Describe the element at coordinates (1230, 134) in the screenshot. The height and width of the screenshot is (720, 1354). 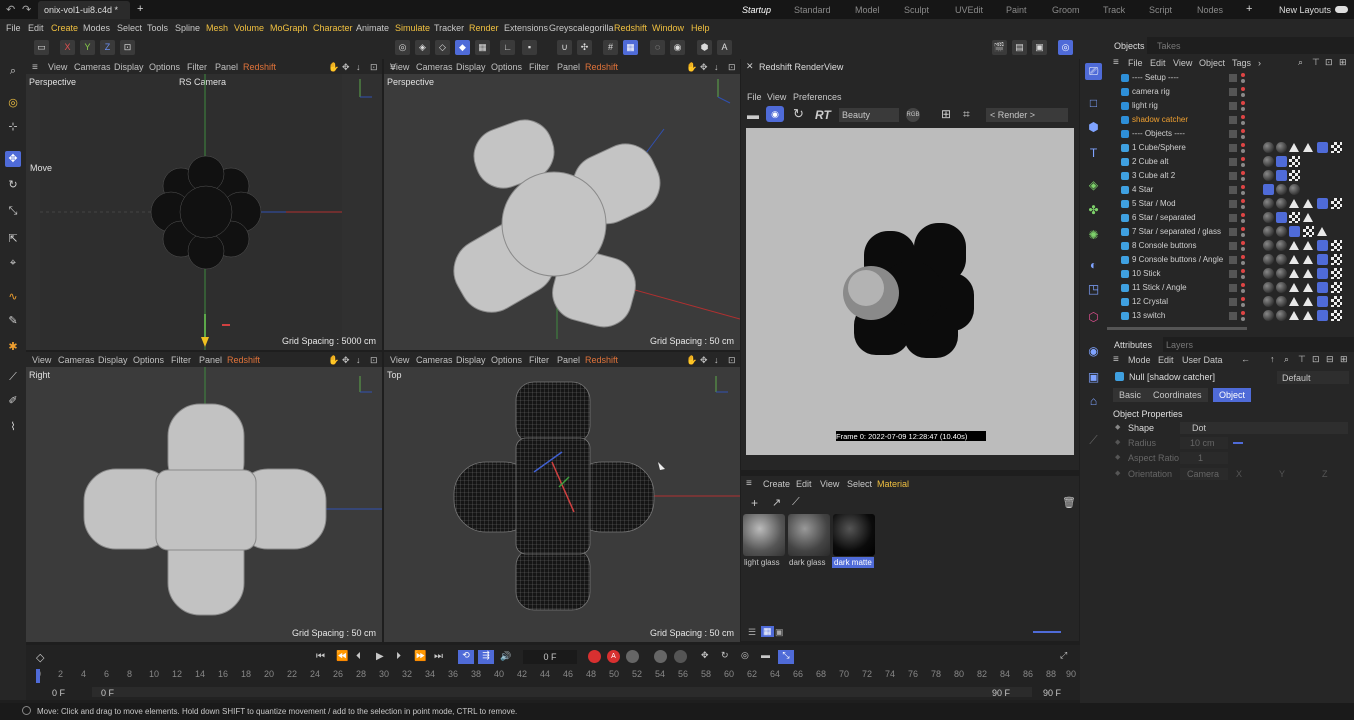
I see `list-item: ---- Objects ----` at that location.